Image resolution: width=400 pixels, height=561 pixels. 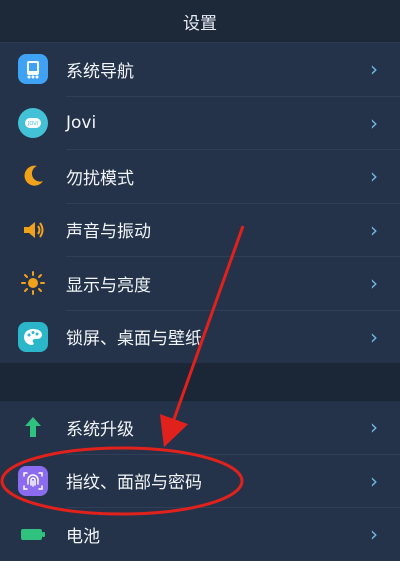 I want to click on settings-item-system-navigation: 系统导航 ›, so click(x=200, y=69).